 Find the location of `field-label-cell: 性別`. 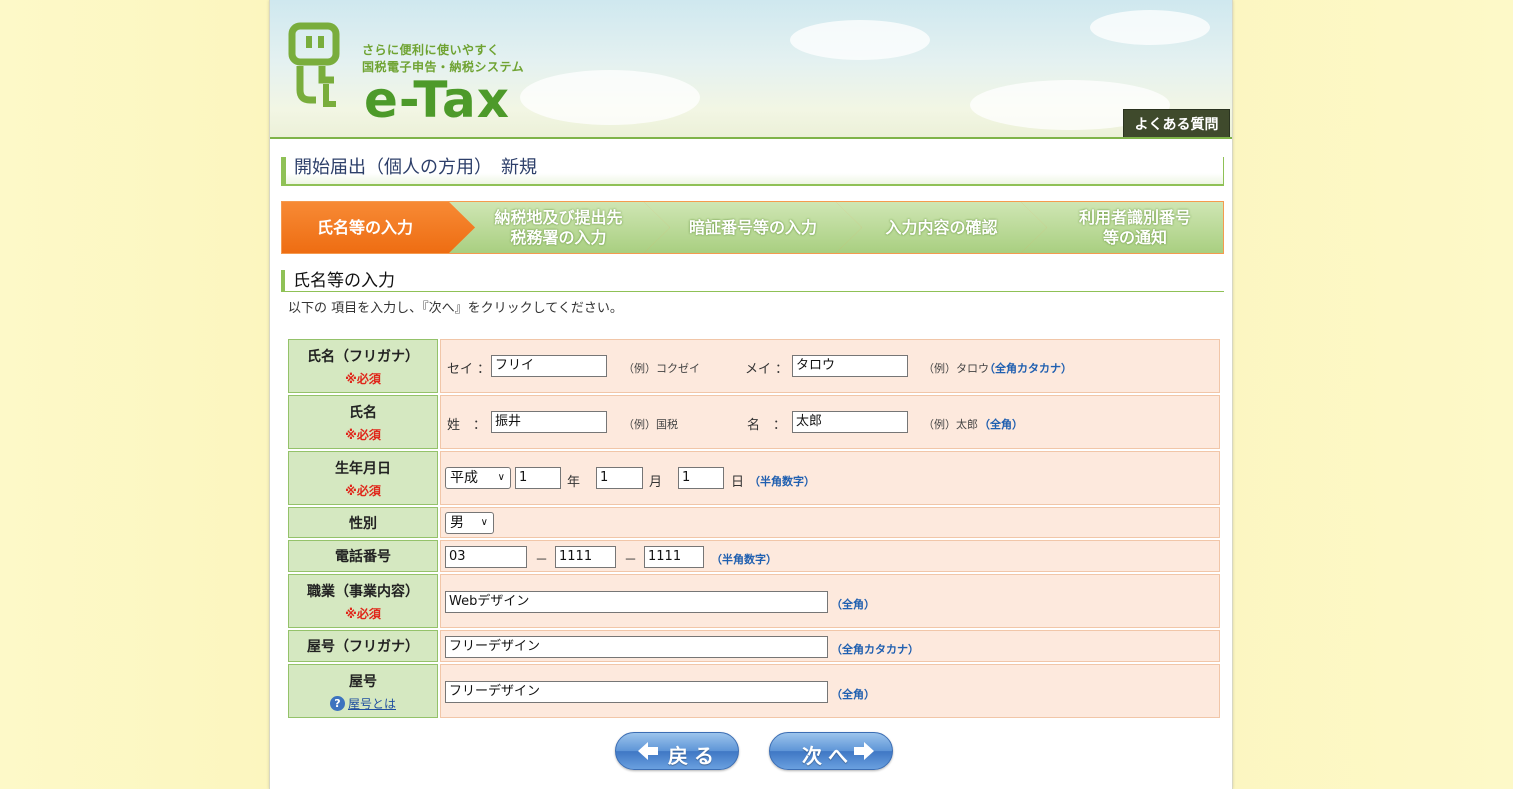

field-label-cell: 性別 is located at coordinates (363, 522).